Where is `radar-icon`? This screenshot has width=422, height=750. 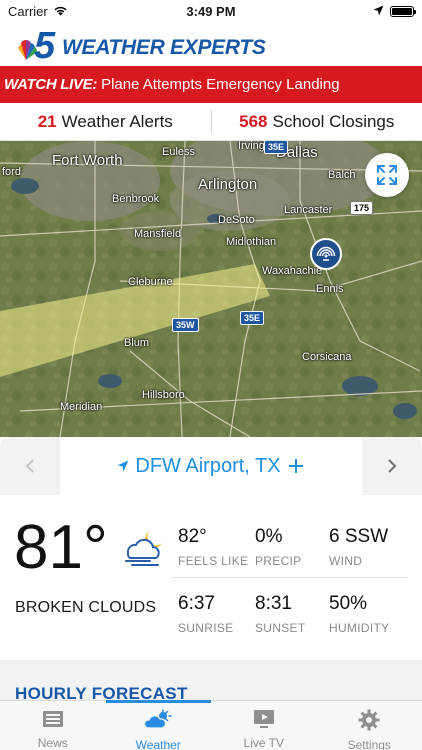 radar-icon is located at coordinates (326, 253).